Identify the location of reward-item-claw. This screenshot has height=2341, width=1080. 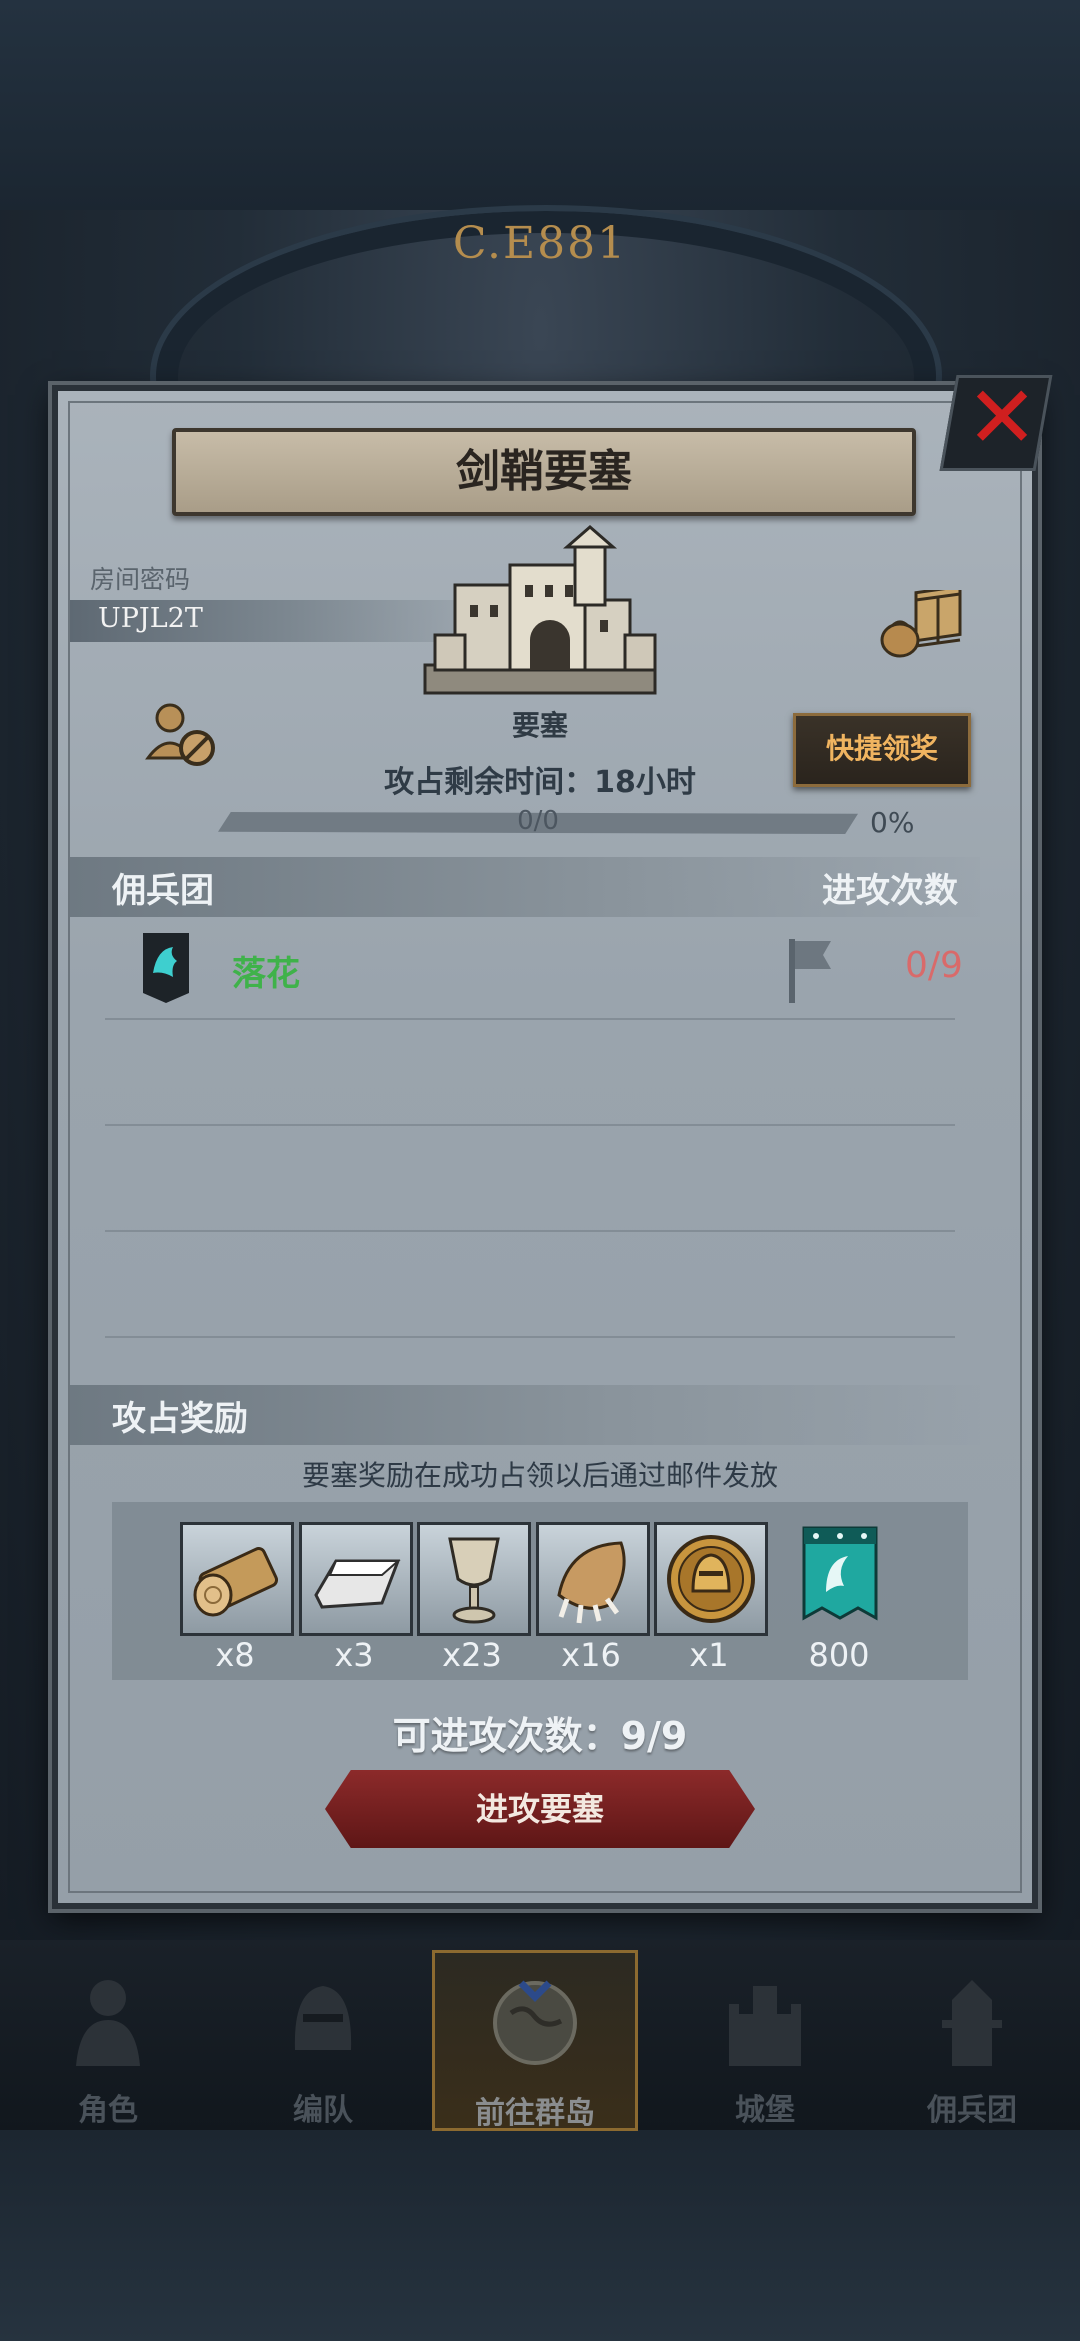
(593, 1579).